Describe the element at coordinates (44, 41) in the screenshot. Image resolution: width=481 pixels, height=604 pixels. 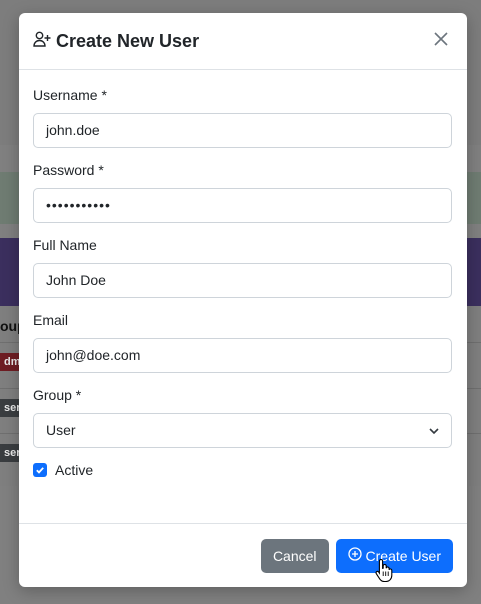
I see `user-plus-icon` at that location.